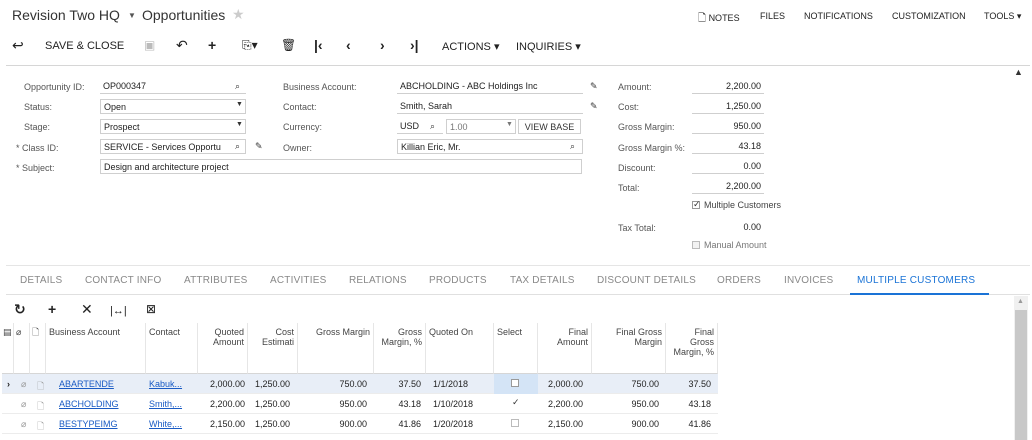 This screenshot has width=1032, height=440. What do you see at coordinates (215, 280) in the screenshot?
I see `tab-attributes: ATTRIBUTES` at bounding box center [215, 280].